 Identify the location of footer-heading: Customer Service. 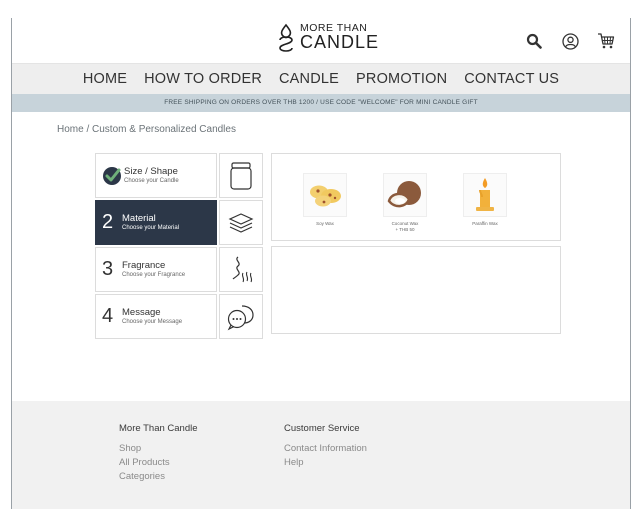
(322, 428).